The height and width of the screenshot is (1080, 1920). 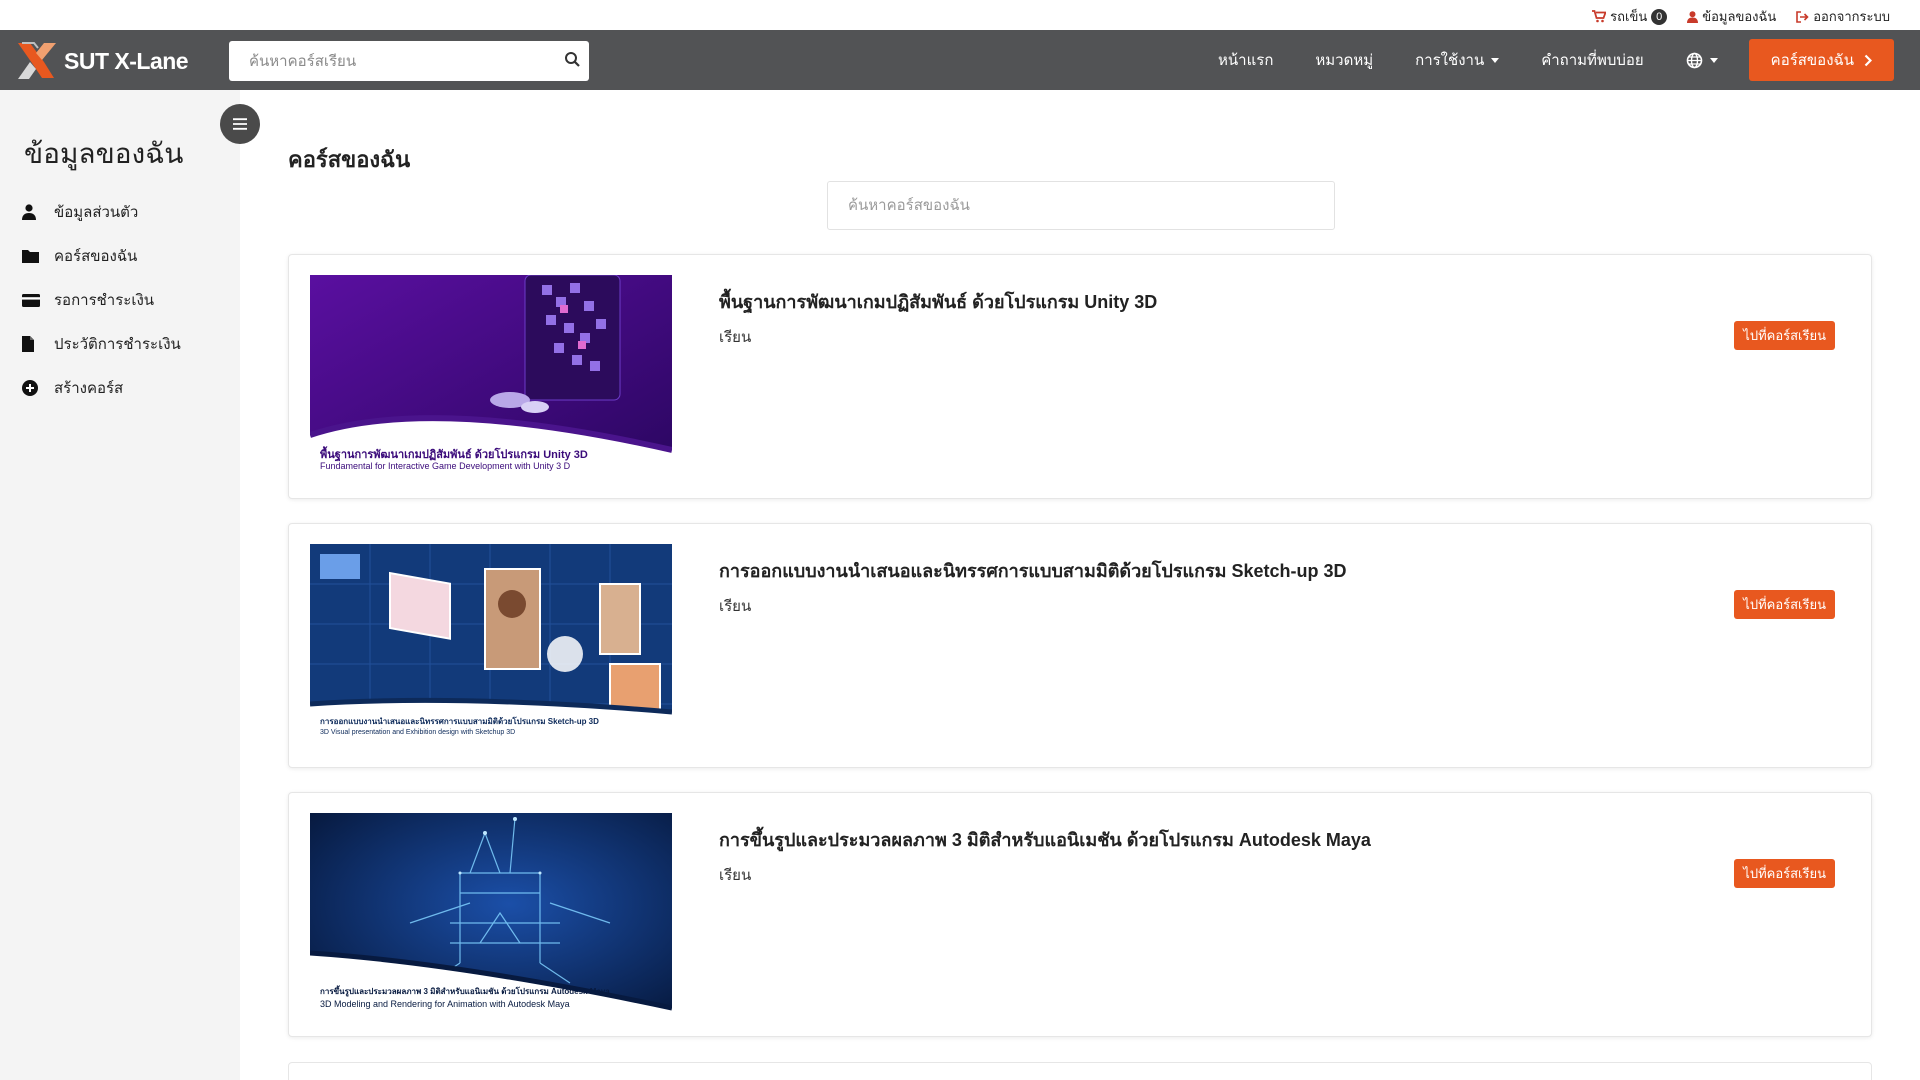 What do you see at coordinates (1450, 60) in the screenshot?
I see `nav-usage-label: การใช้งาน` at bounding box center [1450, 60].